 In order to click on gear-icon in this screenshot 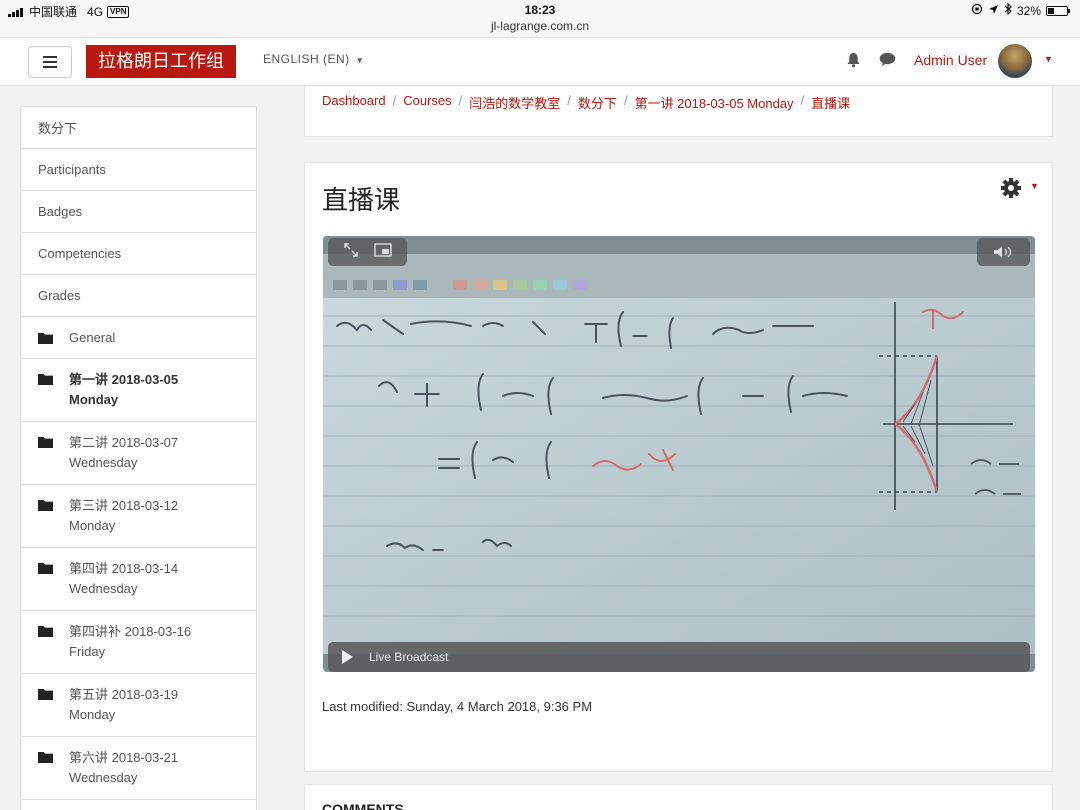, I will do `click(1011, 188)`.